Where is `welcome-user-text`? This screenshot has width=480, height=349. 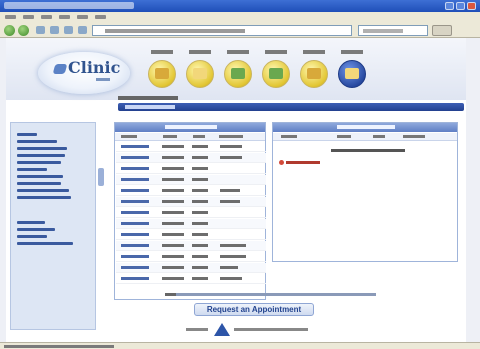 welcome-user-text is located at coordinates (148, 98).